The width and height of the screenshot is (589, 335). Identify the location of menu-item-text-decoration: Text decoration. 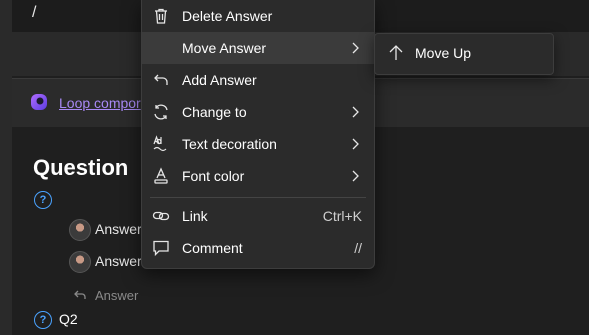
(258, 144).